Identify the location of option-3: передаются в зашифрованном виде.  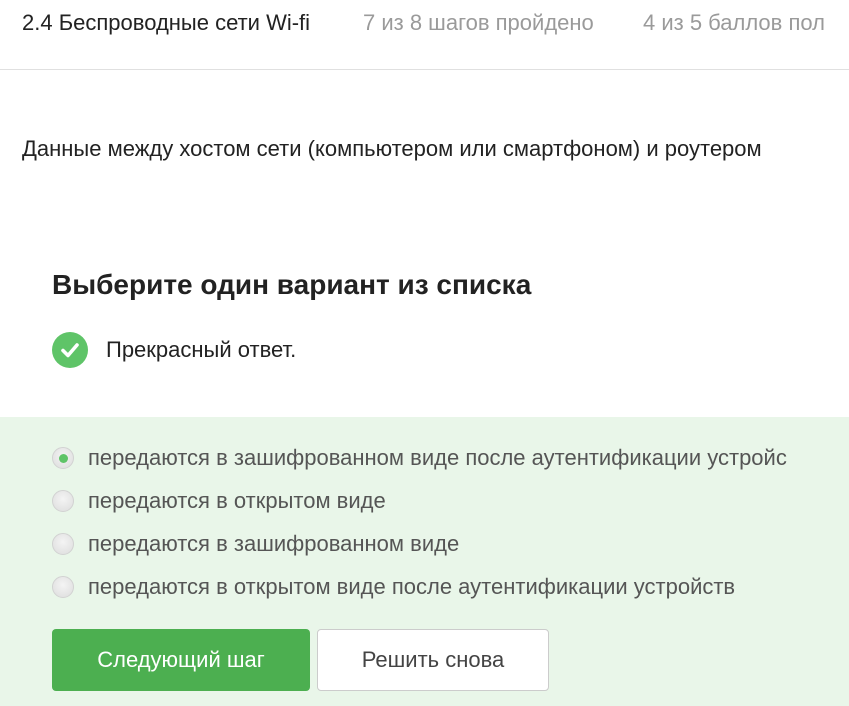
(255, 544).